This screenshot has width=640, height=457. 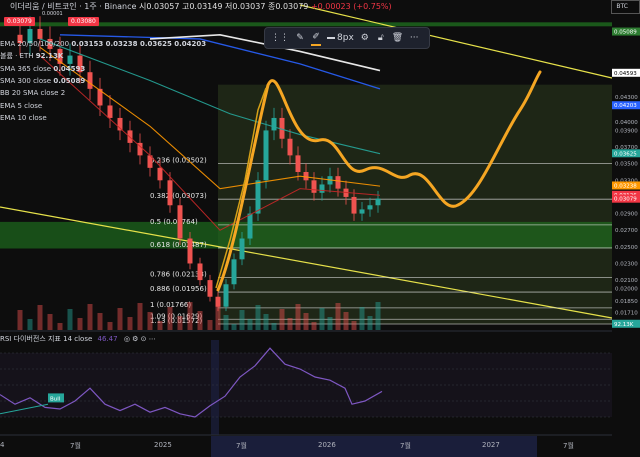 I want to click on time-axis-label: 2027, so click(x=491, y=445).